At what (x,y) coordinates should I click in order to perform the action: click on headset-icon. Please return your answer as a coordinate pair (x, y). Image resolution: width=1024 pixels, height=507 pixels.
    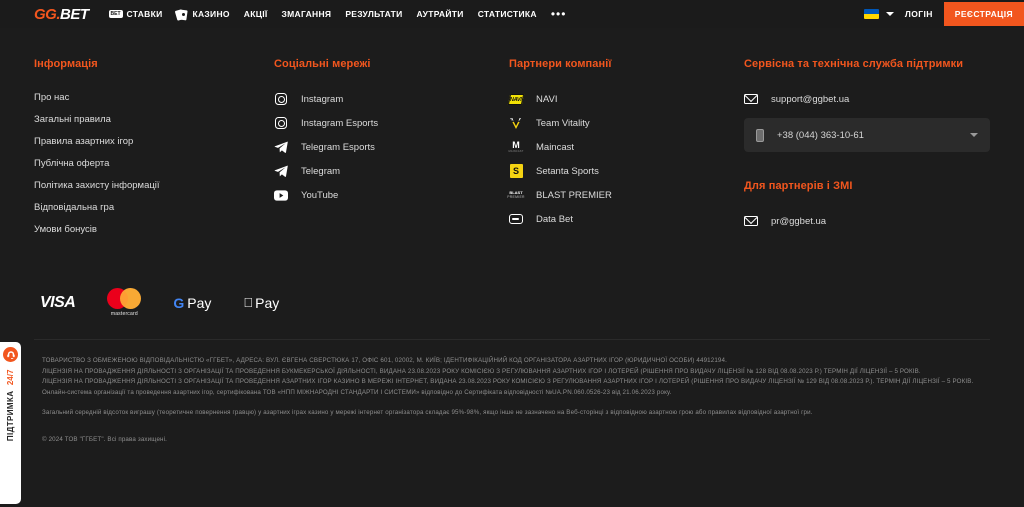
    Looking at the image, I should click on (10, 354).